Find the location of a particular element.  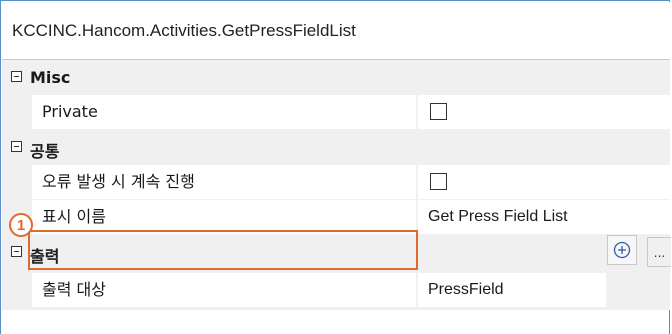

display-name-field: Get Press Field List is located at coordinates (544, 217).